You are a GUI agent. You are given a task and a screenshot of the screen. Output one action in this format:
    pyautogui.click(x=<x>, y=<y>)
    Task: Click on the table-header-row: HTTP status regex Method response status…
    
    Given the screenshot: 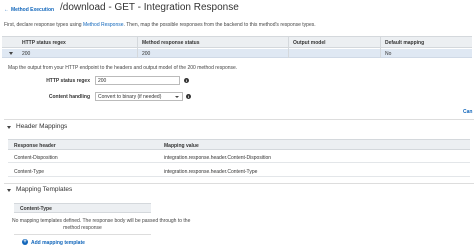 What is the action you would take?
    pyautogui.click(x=237, y=42)
    